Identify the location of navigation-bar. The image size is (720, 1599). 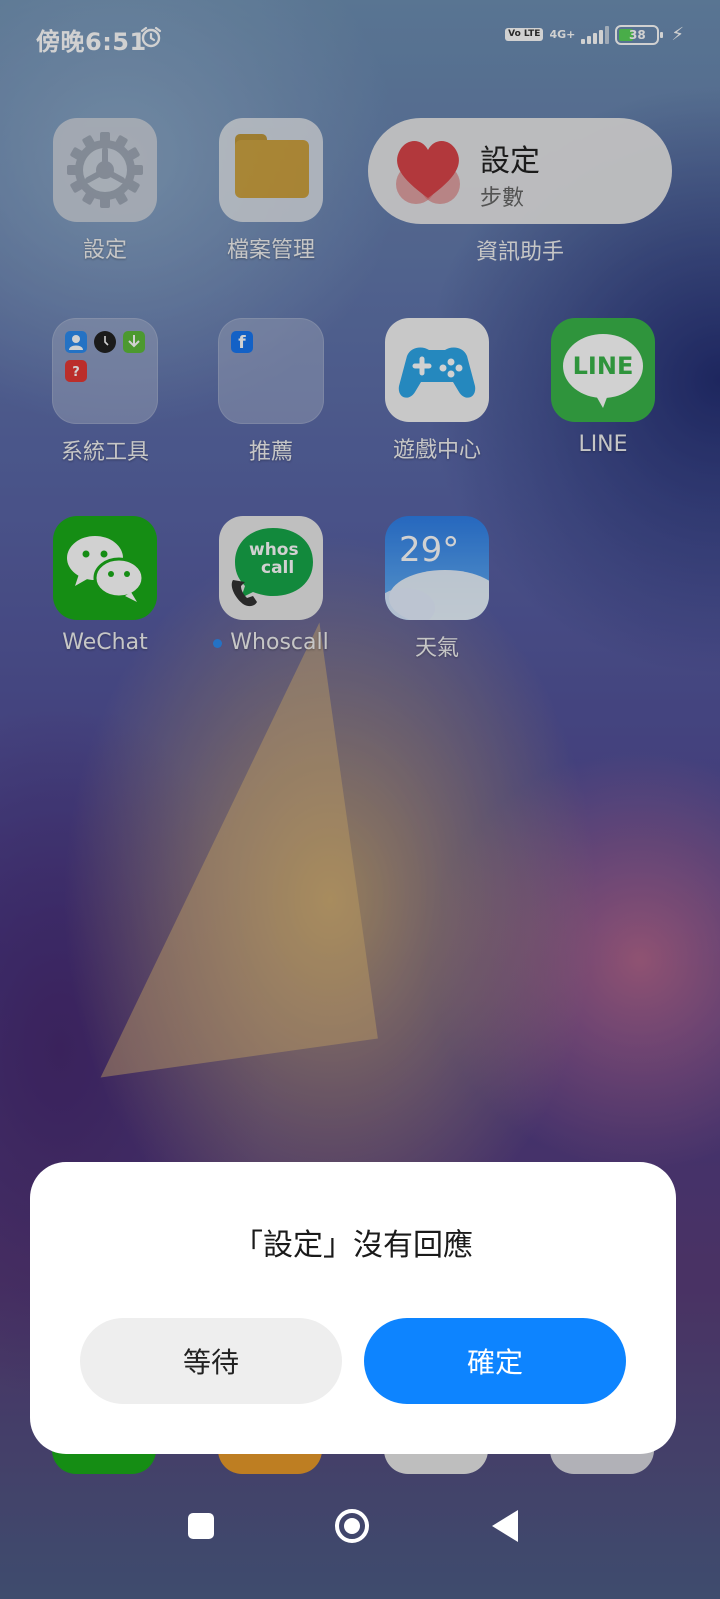
(360, 1525).